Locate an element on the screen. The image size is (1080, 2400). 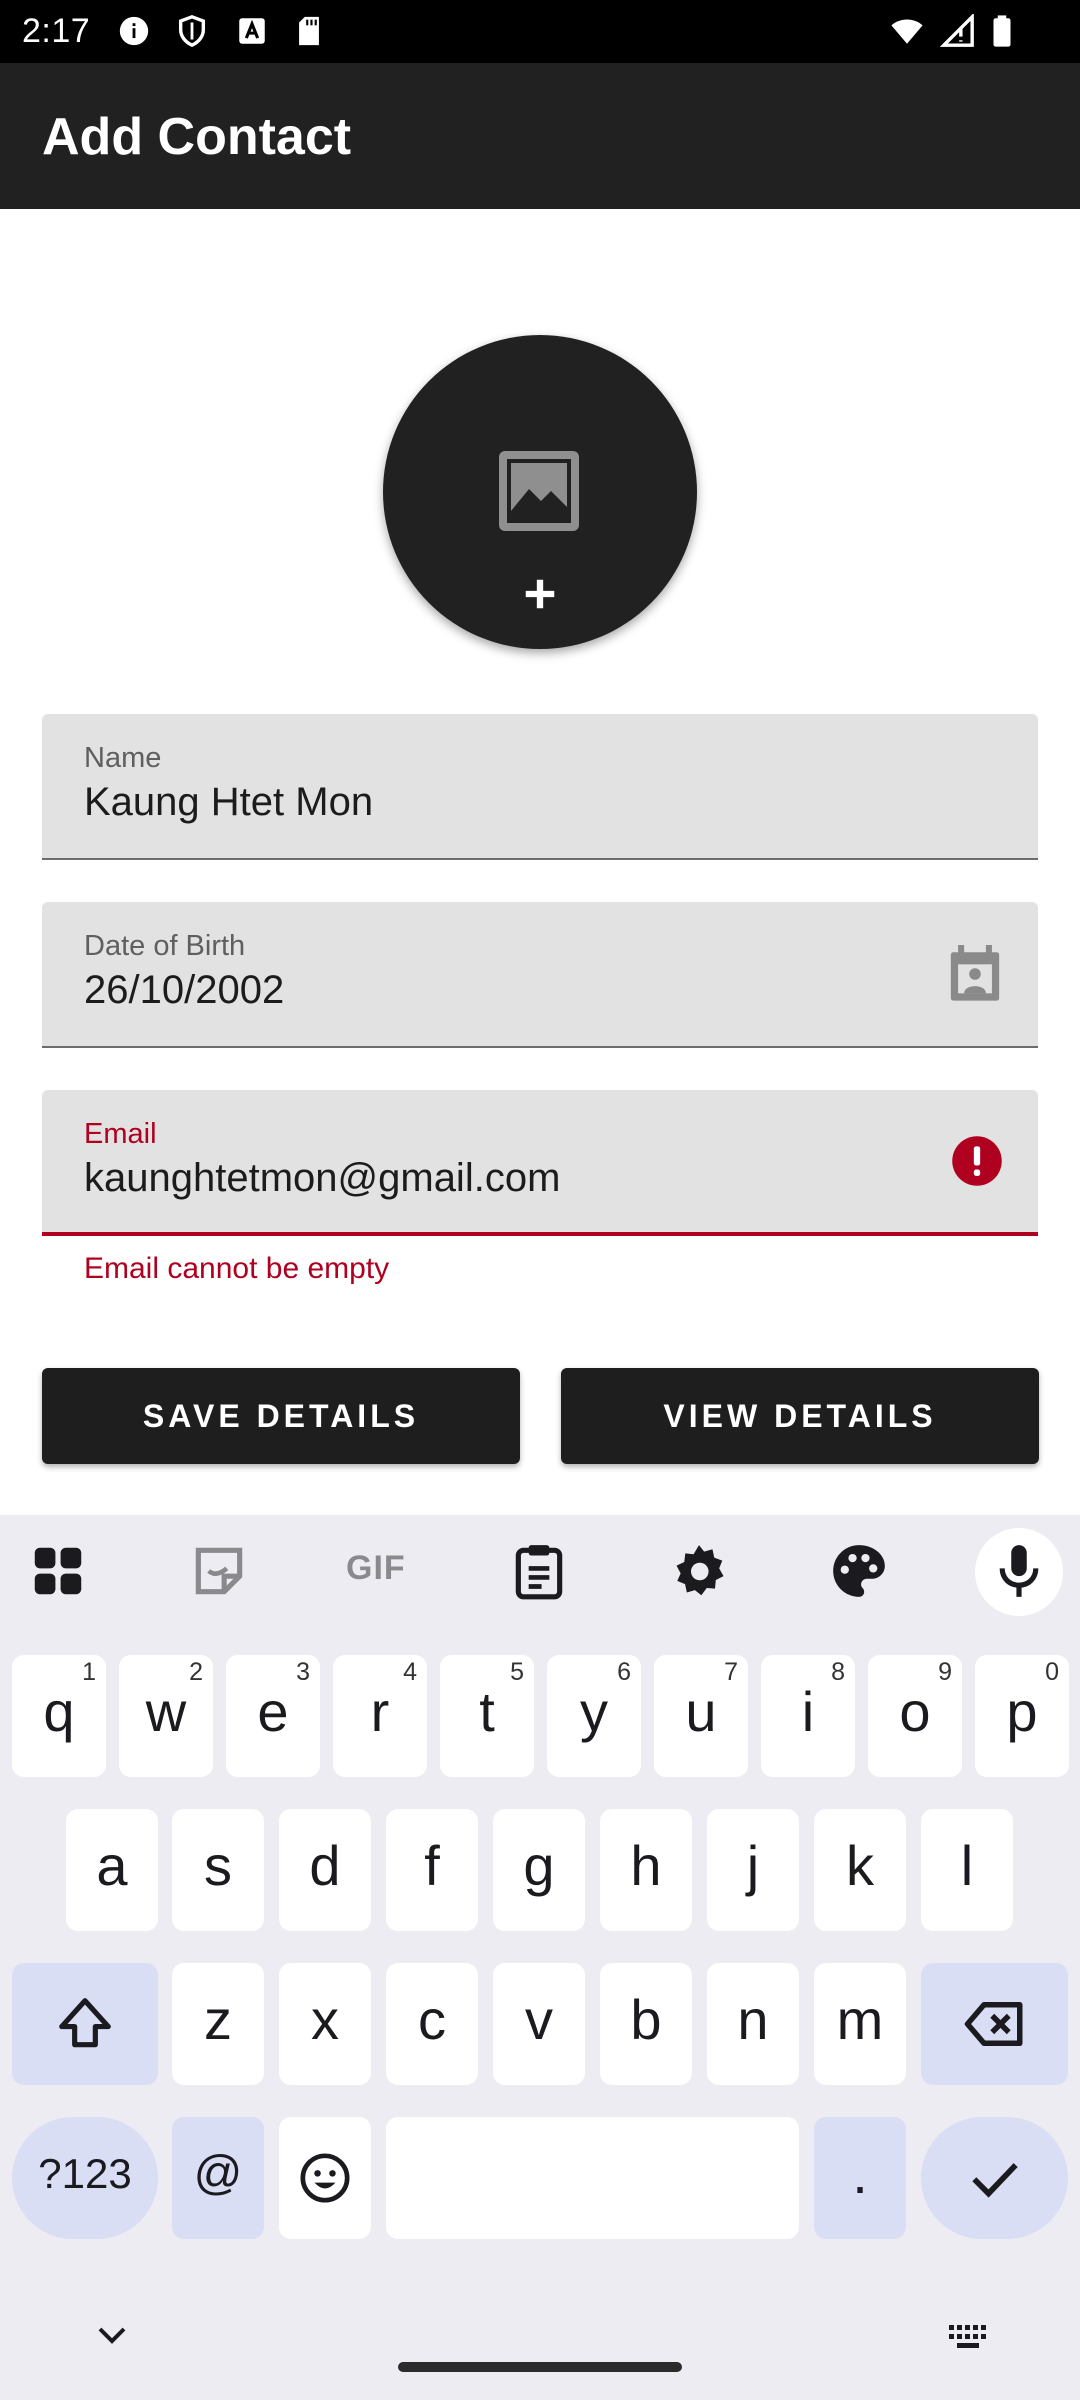
key-v: v is located at coordinates (539, 2024).